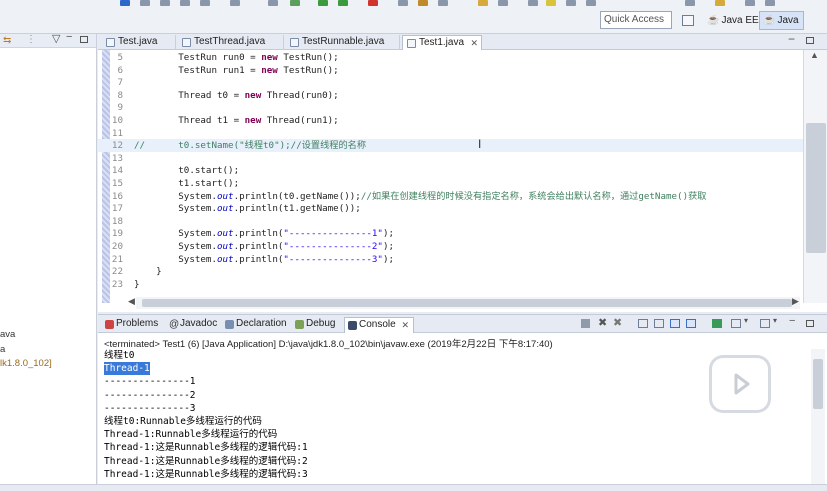 The height and width of the screenshot is (491, 827). What do you see at coordinates (256, 325) in the screenshot?
I see `tab-declaration: Declaration` at bounding box center [256, 325].